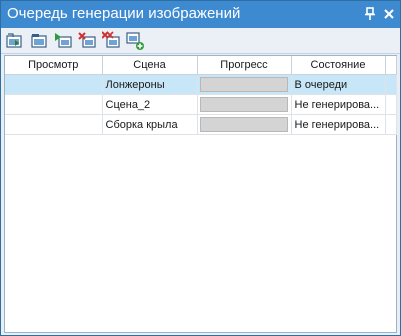 Image resolution: width=401 pixels, height=336 pixels. Describe the element at coordinates (124, 13) in the screenshot. I see `panel-title: Очередь генерации изображений` at that location.